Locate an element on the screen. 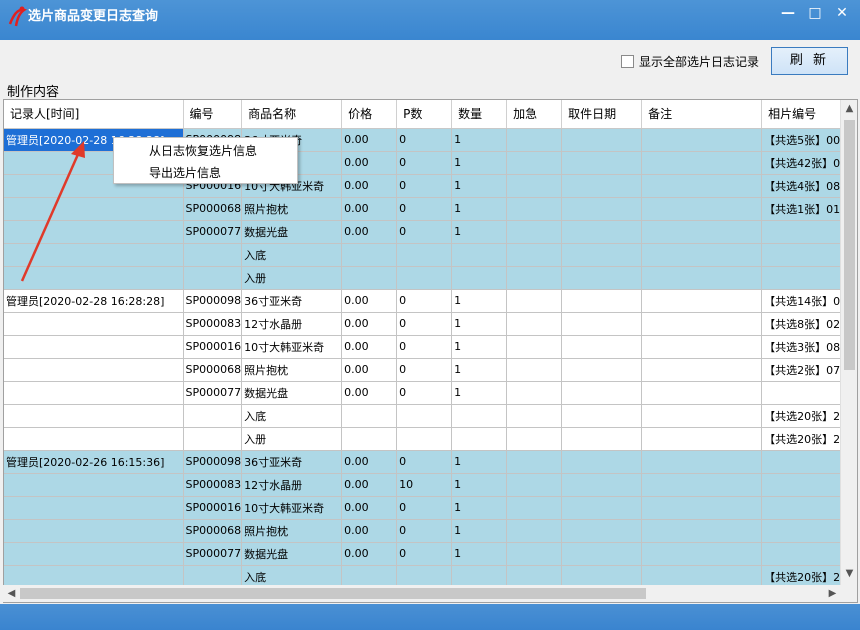  export-menu-item: 导出选片信息 is located at coordinates (185, 172).